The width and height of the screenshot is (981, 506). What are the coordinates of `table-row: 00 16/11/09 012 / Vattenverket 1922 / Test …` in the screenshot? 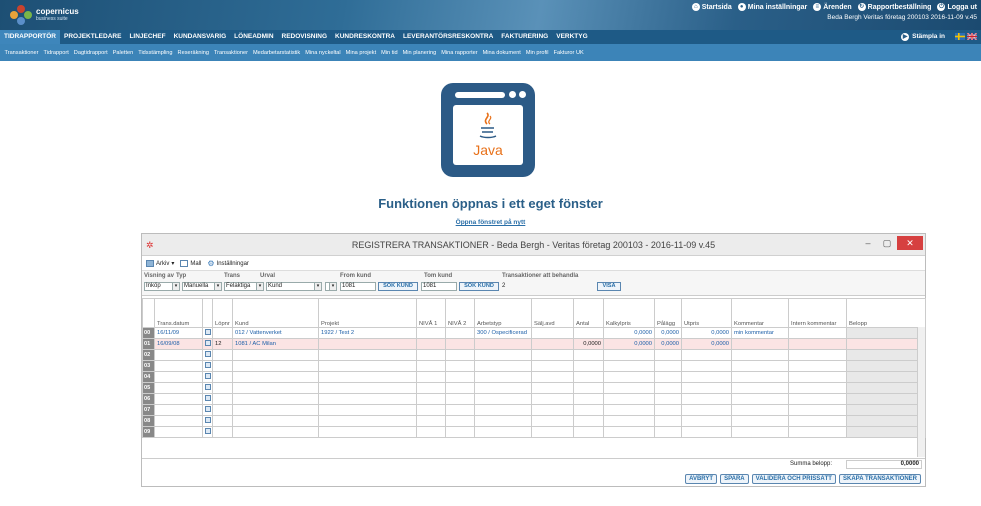 It's located at (534, 333).